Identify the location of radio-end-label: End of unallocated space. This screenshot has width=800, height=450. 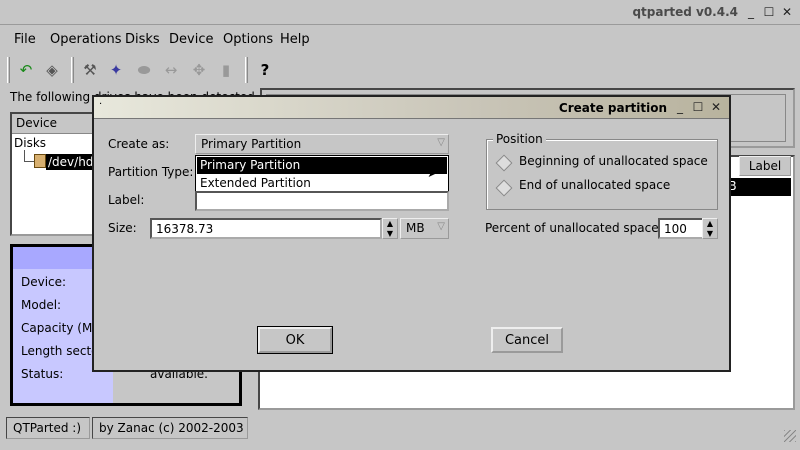
(594, 185).